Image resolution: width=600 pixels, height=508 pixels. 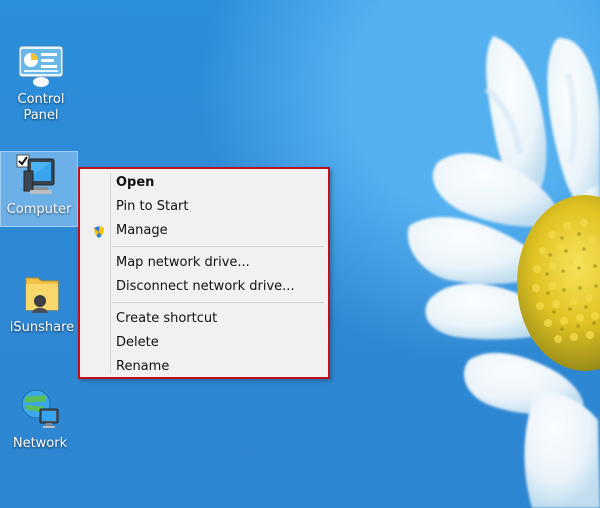 I want to click on menu-item-open: Open, so click(x=204, y=183).